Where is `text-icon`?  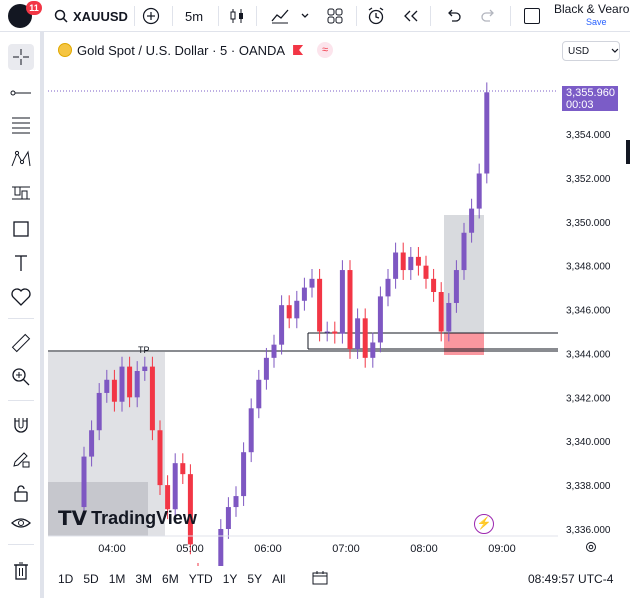
text-icon is located at coordinates (21, 263).